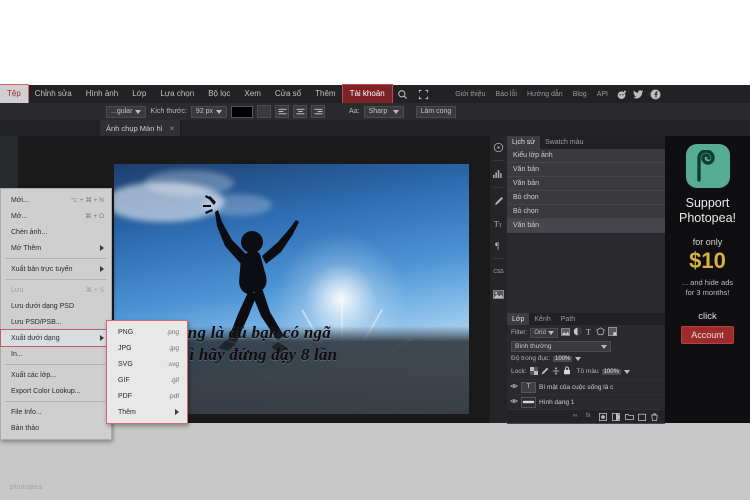 This screenshot has width=750, height=500. Describe the element at coordinates (56, 338) in the screenshot. I see `file-menu-item-xuat-duoi-dang: Xuất dưới dạng` at that location.